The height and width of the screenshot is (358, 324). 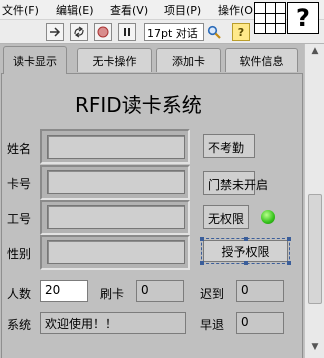 What do you see at coordinates (19, 325) in the screenshot?
I see `system-label: 系统` at bounding box center [19, 325].